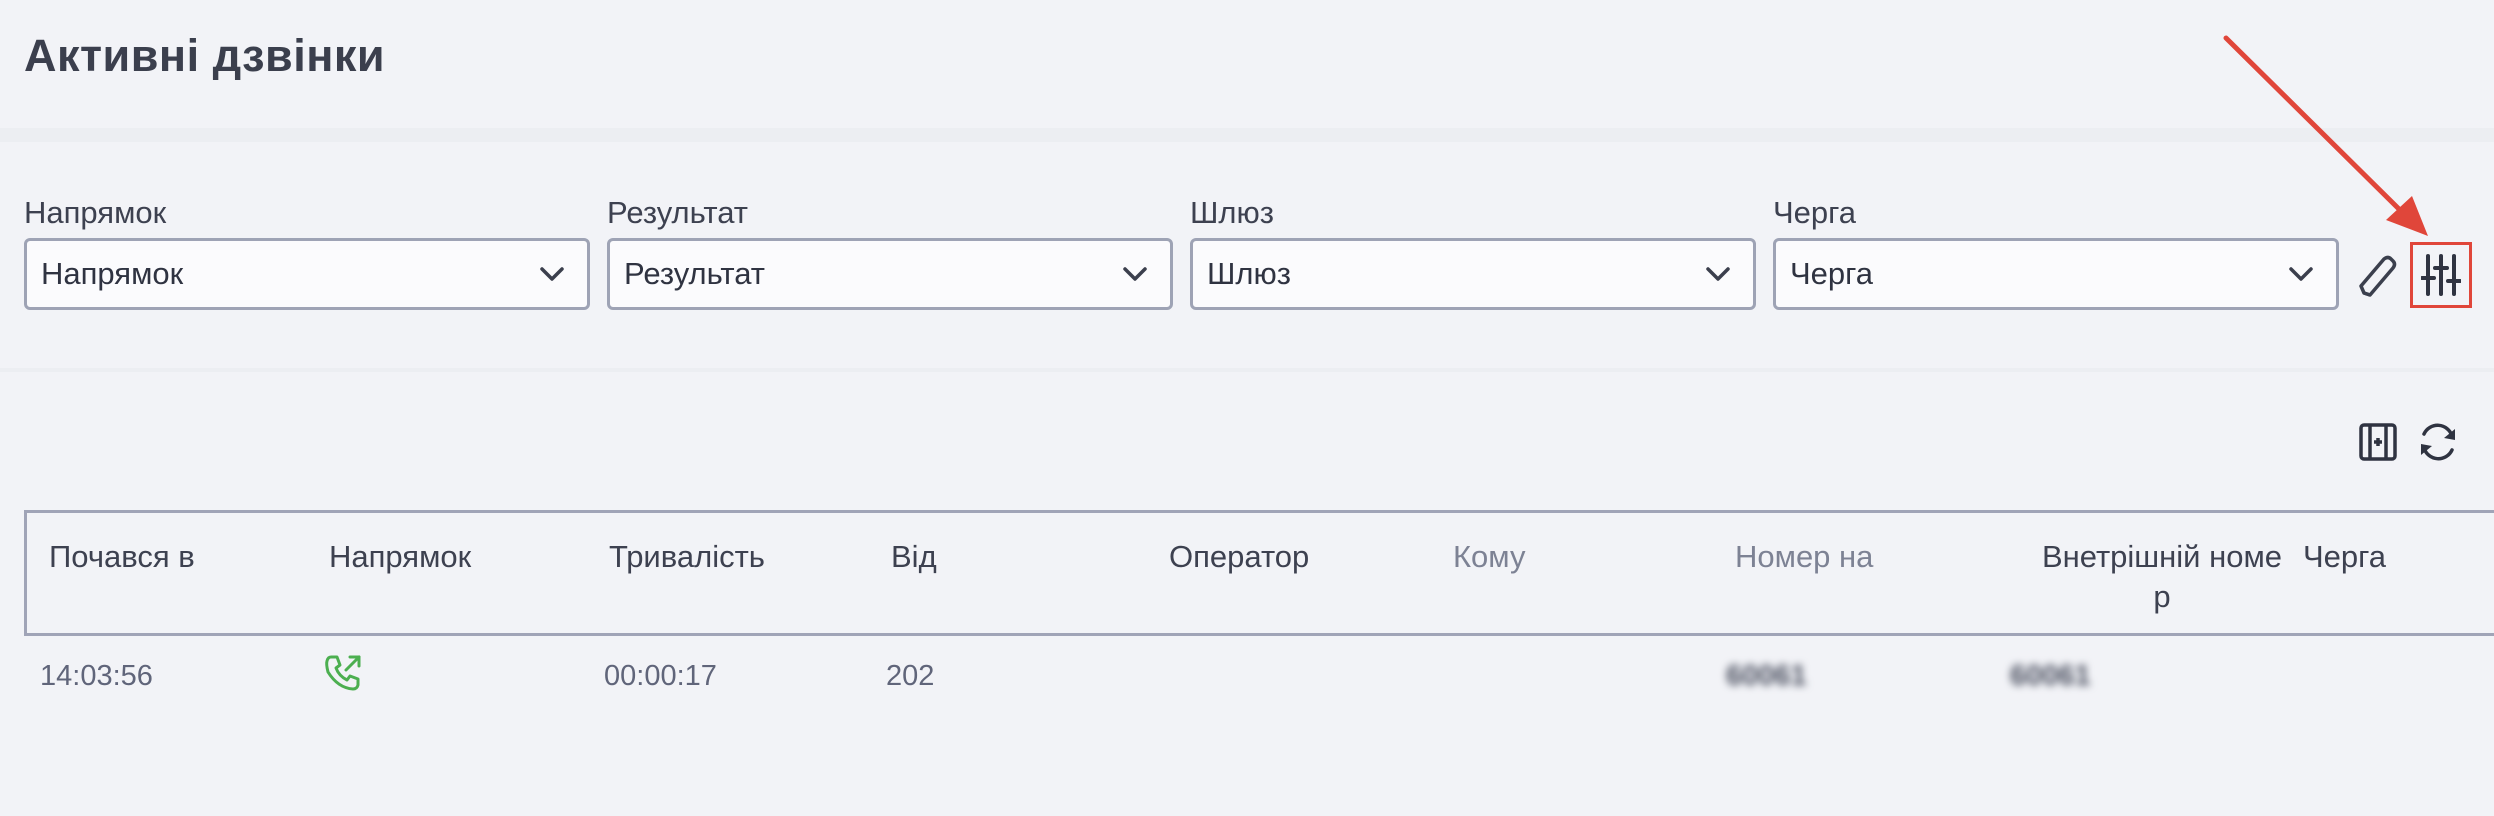  I want to click on cell-number-on: 60061, so click(1766, 676).